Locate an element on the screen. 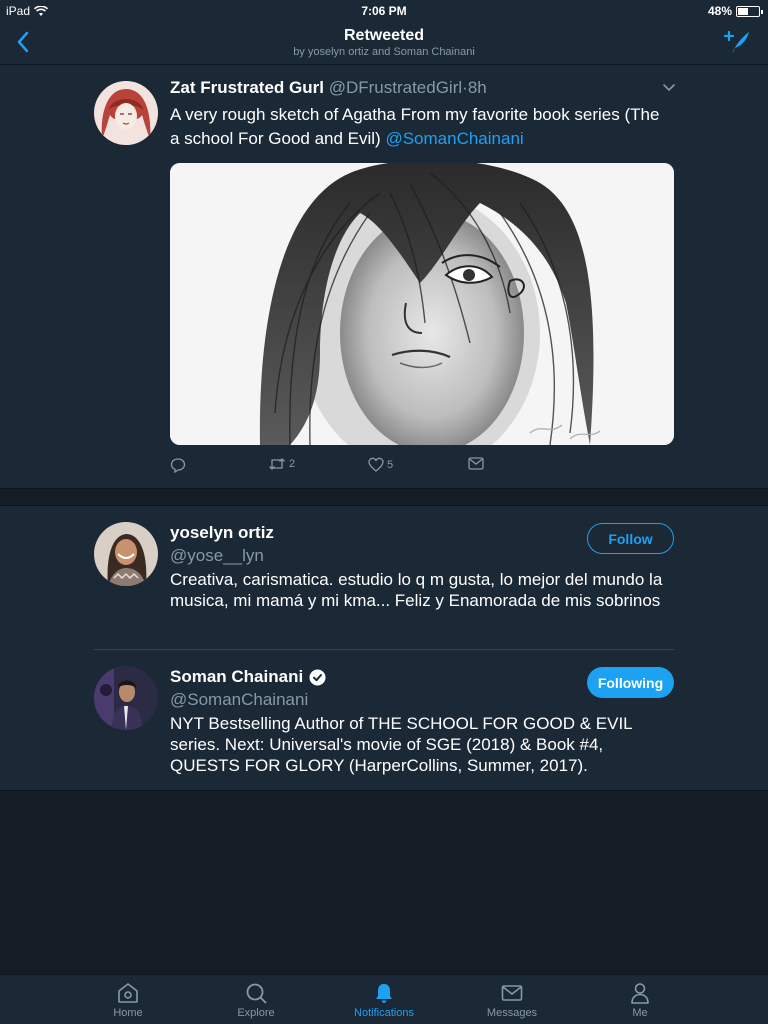 This screenshot has height=1024, width=768. follow-button: Follow is located at coordinates (630, 538).